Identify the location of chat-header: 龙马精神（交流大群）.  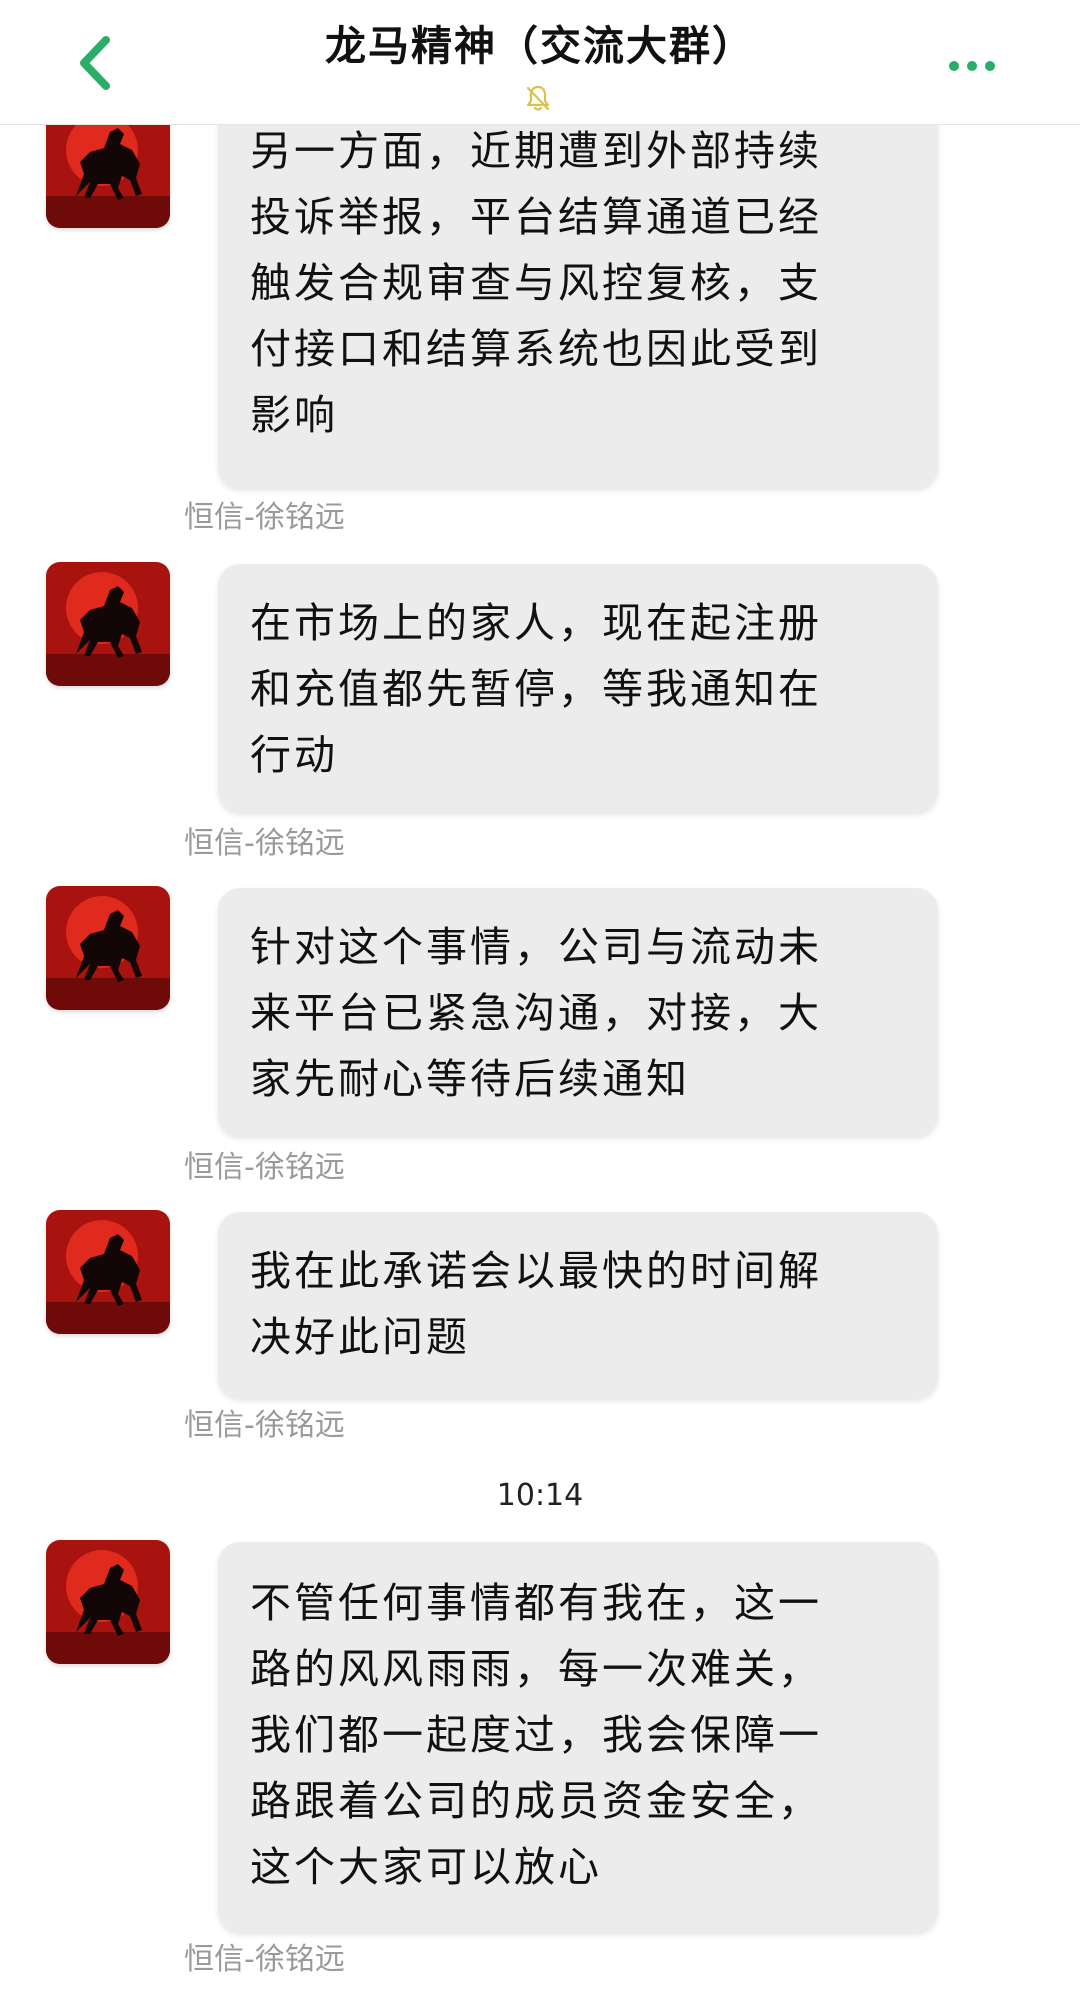
(540, 62).